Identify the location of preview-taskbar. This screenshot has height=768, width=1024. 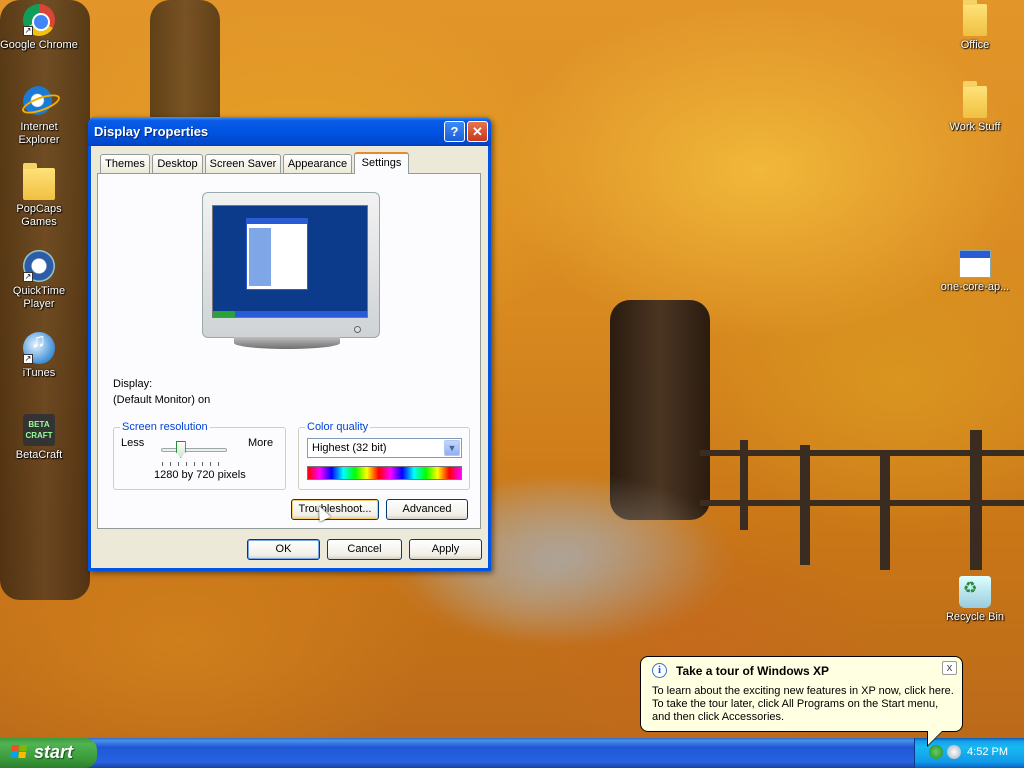
(290, 314).